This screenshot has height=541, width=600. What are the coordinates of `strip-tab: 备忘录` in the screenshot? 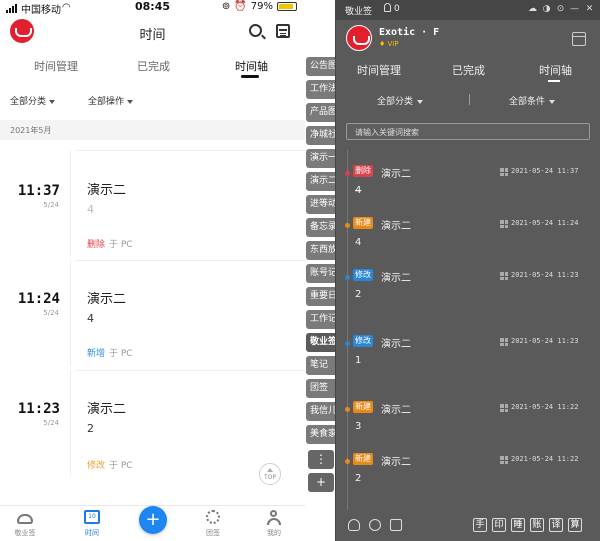 It's located at (321, 227).